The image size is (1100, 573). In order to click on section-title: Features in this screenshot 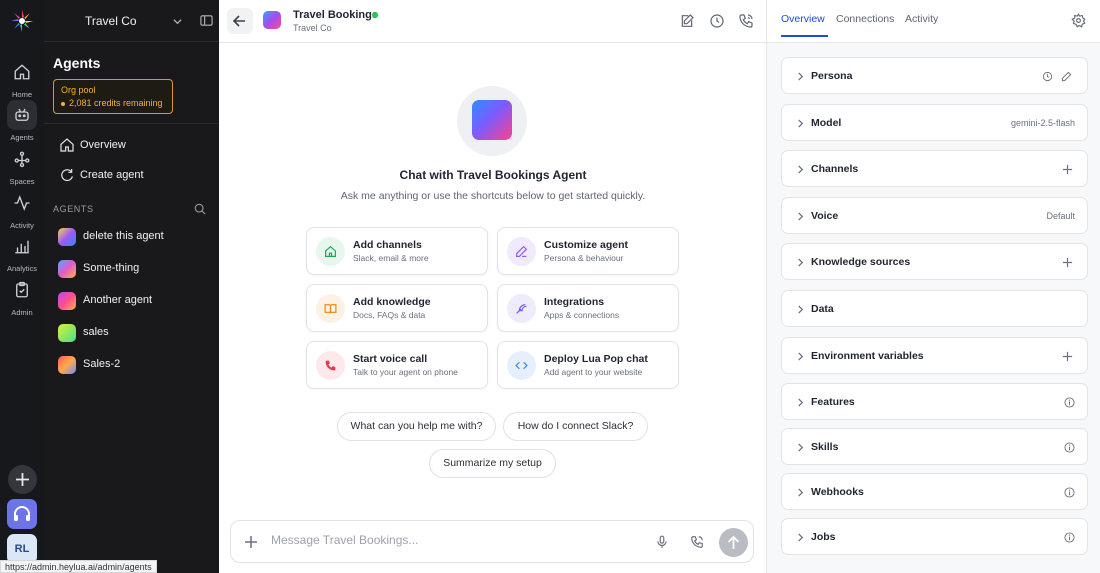, I will do `click(833, 402)`.